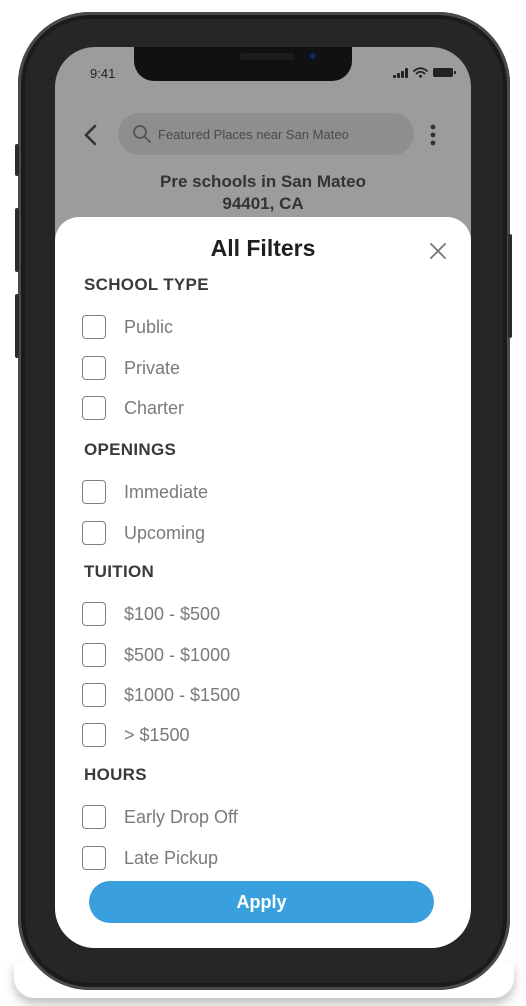  I want to click on checkbox-early-drop-off, so click(94, 817).